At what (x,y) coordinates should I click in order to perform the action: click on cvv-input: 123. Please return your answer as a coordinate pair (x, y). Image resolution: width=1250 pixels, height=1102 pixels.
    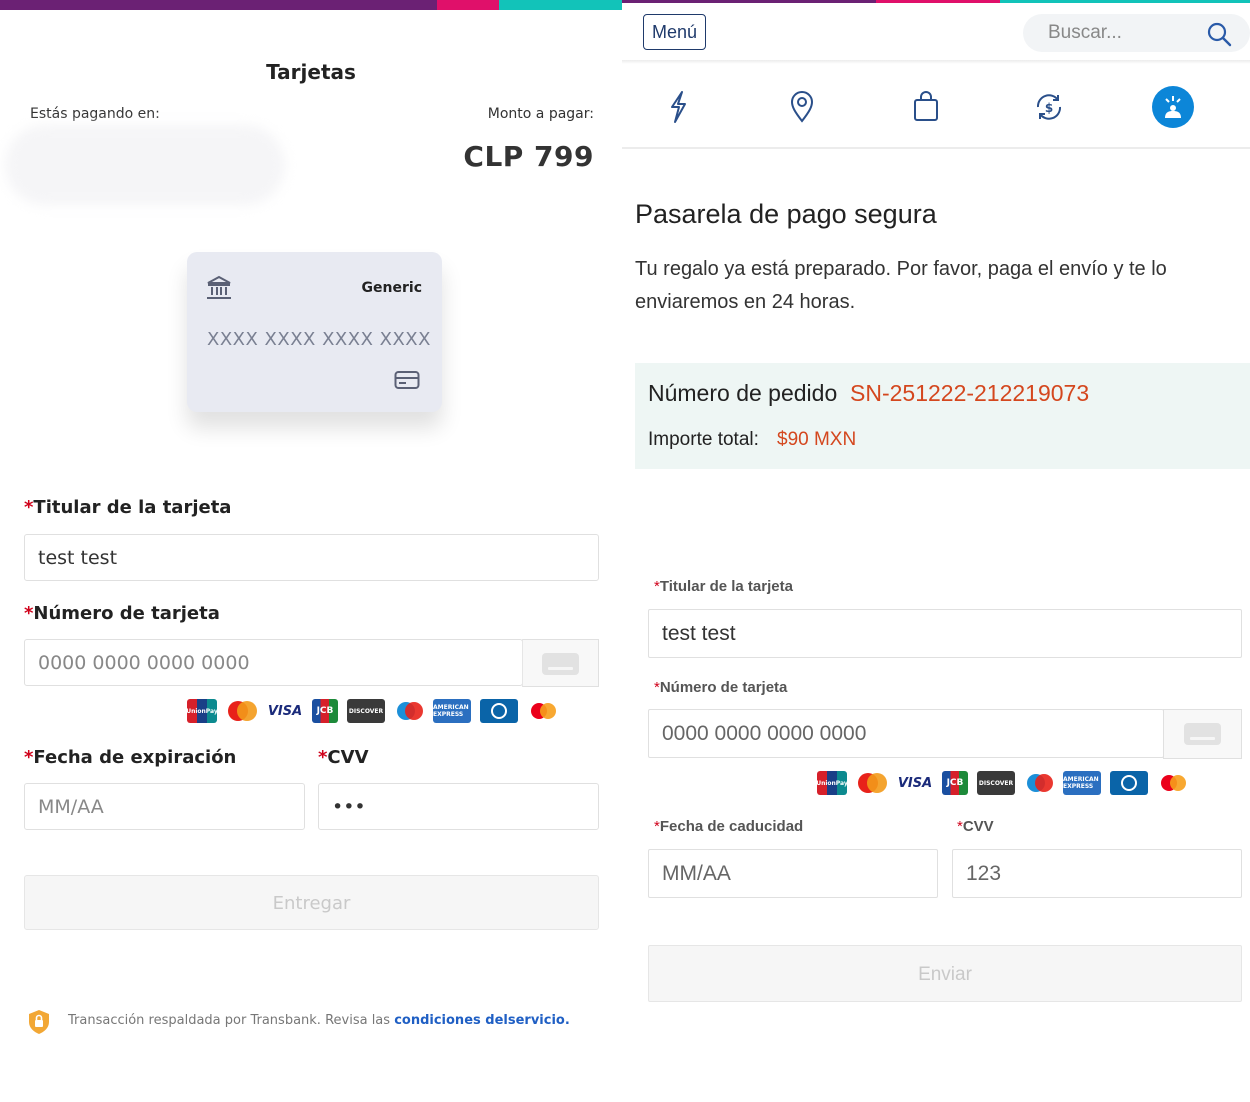
    Looking at the image, I should click on (1097, 873).